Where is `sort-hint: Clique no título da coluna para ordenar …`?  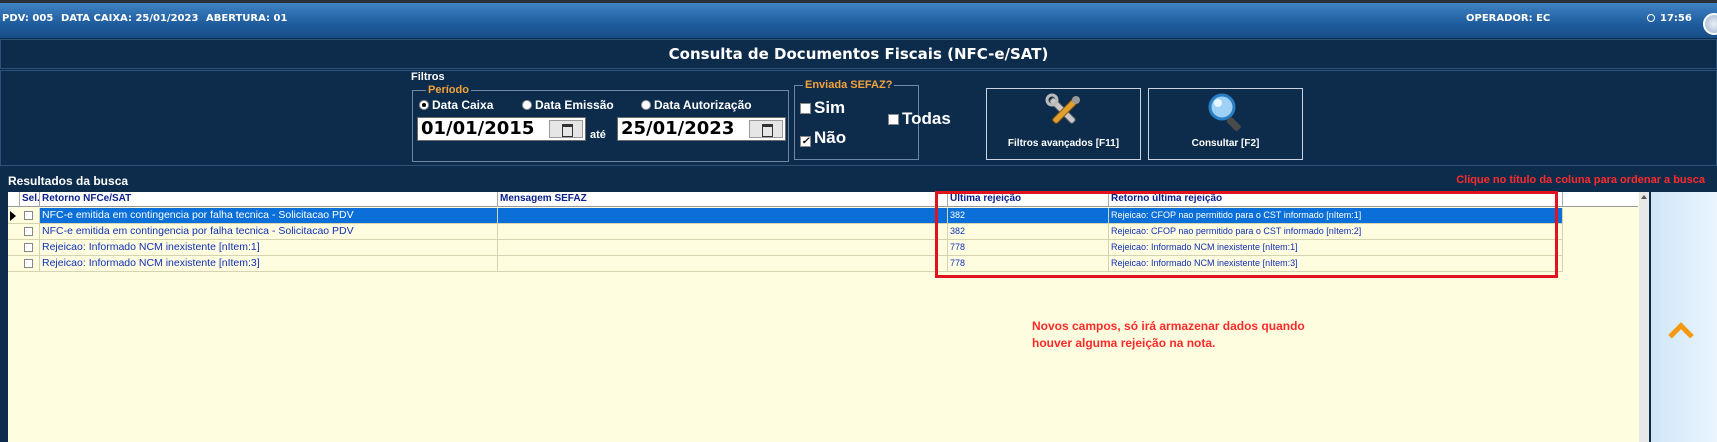 sort-hint: Clique no título da coluna para ordenar … is located at coordinates (1580, 180).